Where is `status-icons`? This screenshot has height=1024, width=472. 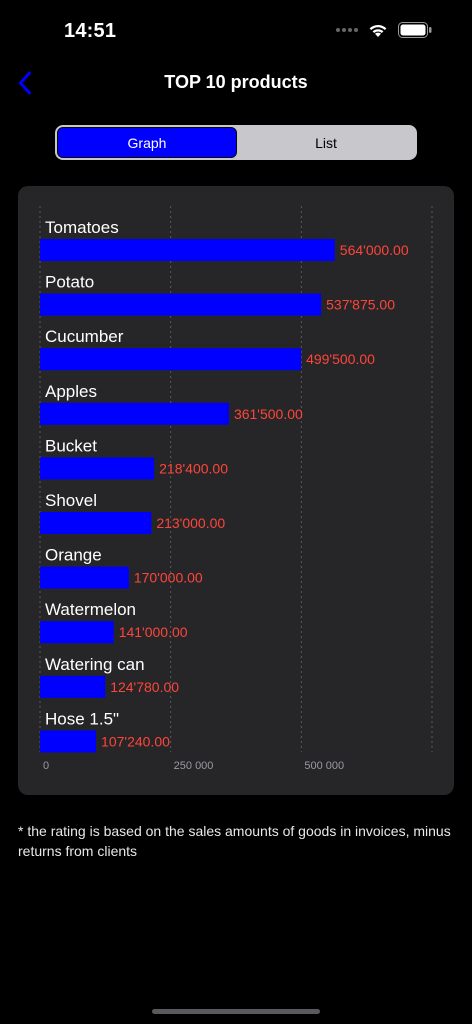
status-icons is located at coordinates (384, 30).